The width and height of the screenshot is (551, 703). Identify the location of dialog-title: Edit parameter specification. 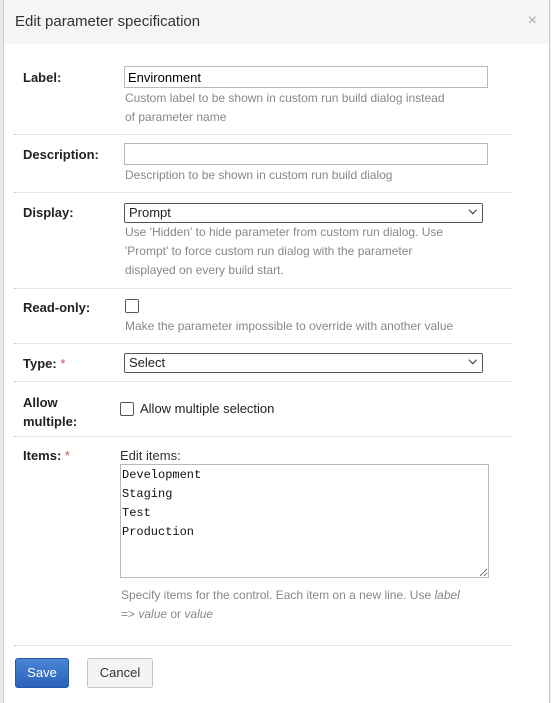
(108, 21).